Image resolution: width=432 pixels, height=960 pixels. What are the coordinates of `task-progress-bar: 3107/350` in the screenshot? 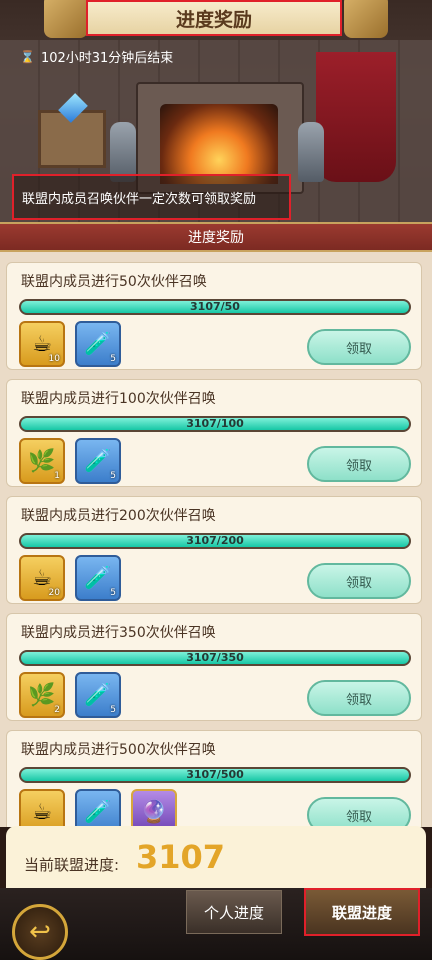 It's located at (215, 658).